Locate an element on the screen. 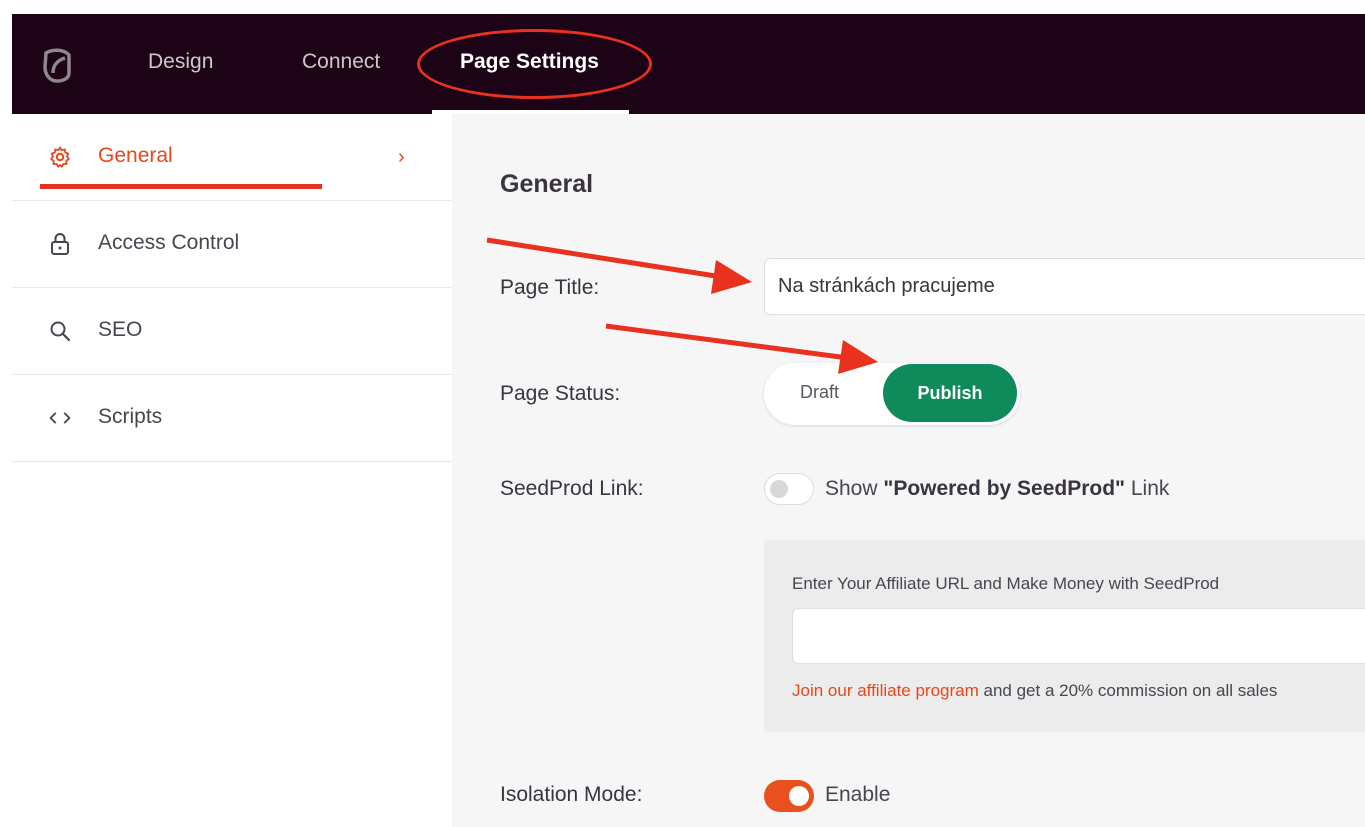 The image size is (1365, 827). seedprod-link-toggle is located at coordinates (789, 489).